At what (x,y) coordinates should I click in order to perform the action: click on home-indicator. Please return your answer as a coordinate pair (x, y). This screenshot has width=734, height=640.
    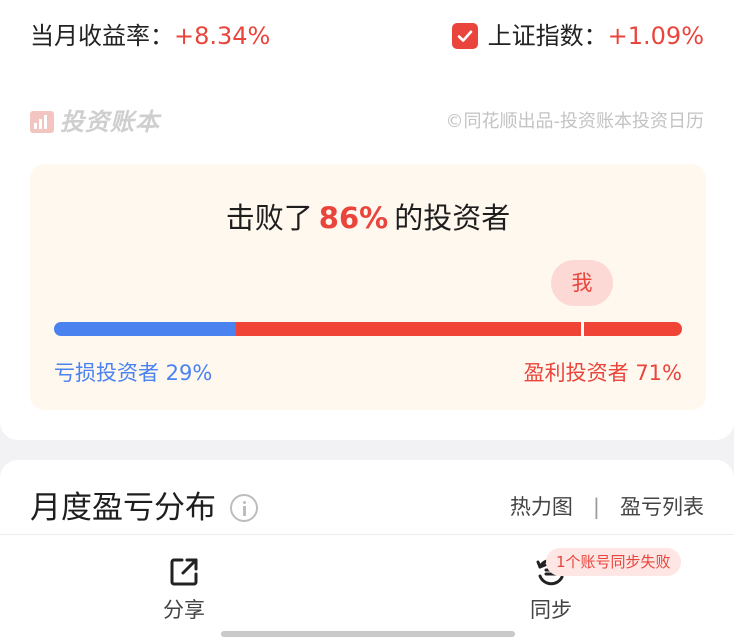
    Looking at the image, I should click on (368, 634).